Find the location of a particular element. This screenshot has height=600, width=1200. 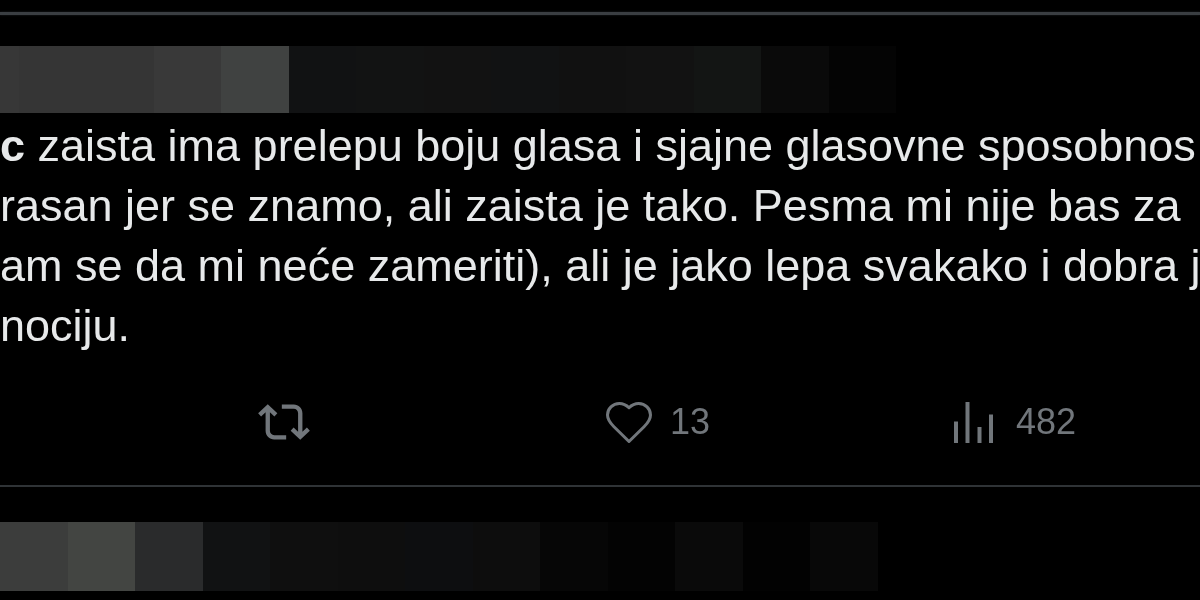

views-button: 482 is located at coordinates (1015, 422).